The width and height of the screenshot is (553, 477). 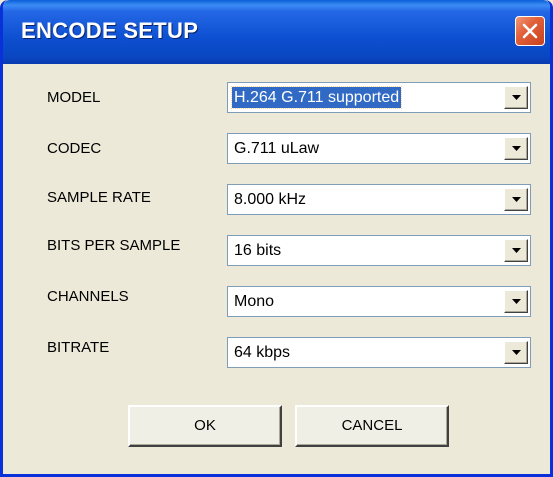 I want to click on codec-dropdown-button, so click(x=516, y=148).